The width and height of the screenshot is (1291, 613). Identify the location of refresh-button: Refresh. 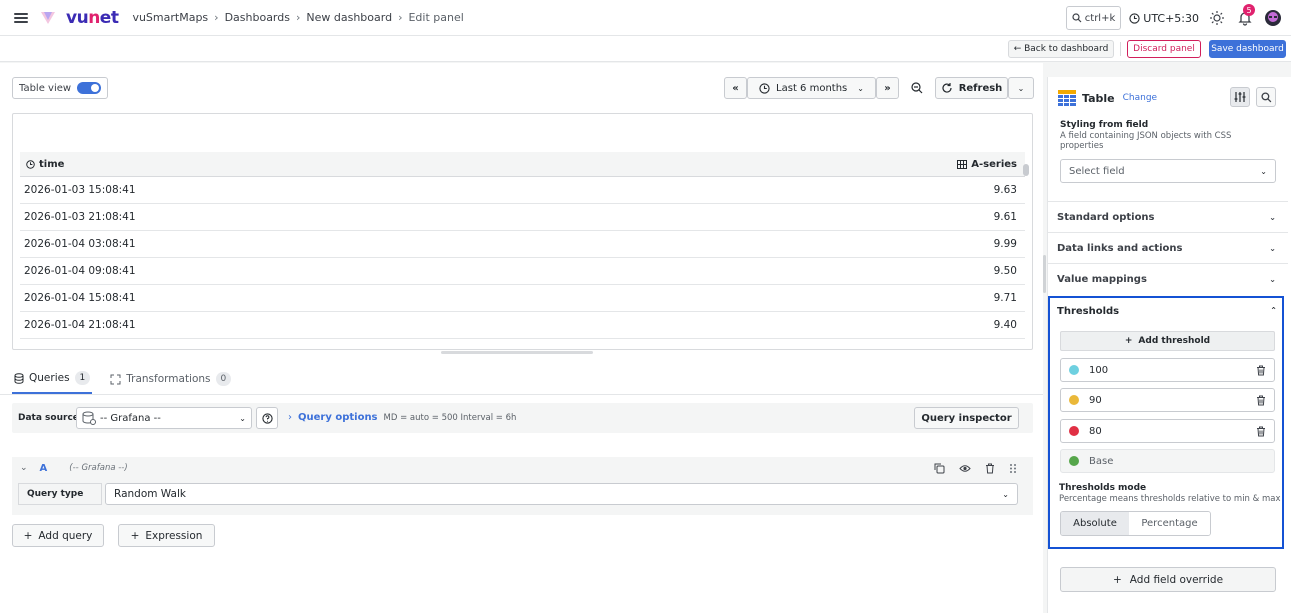
(971, 88).